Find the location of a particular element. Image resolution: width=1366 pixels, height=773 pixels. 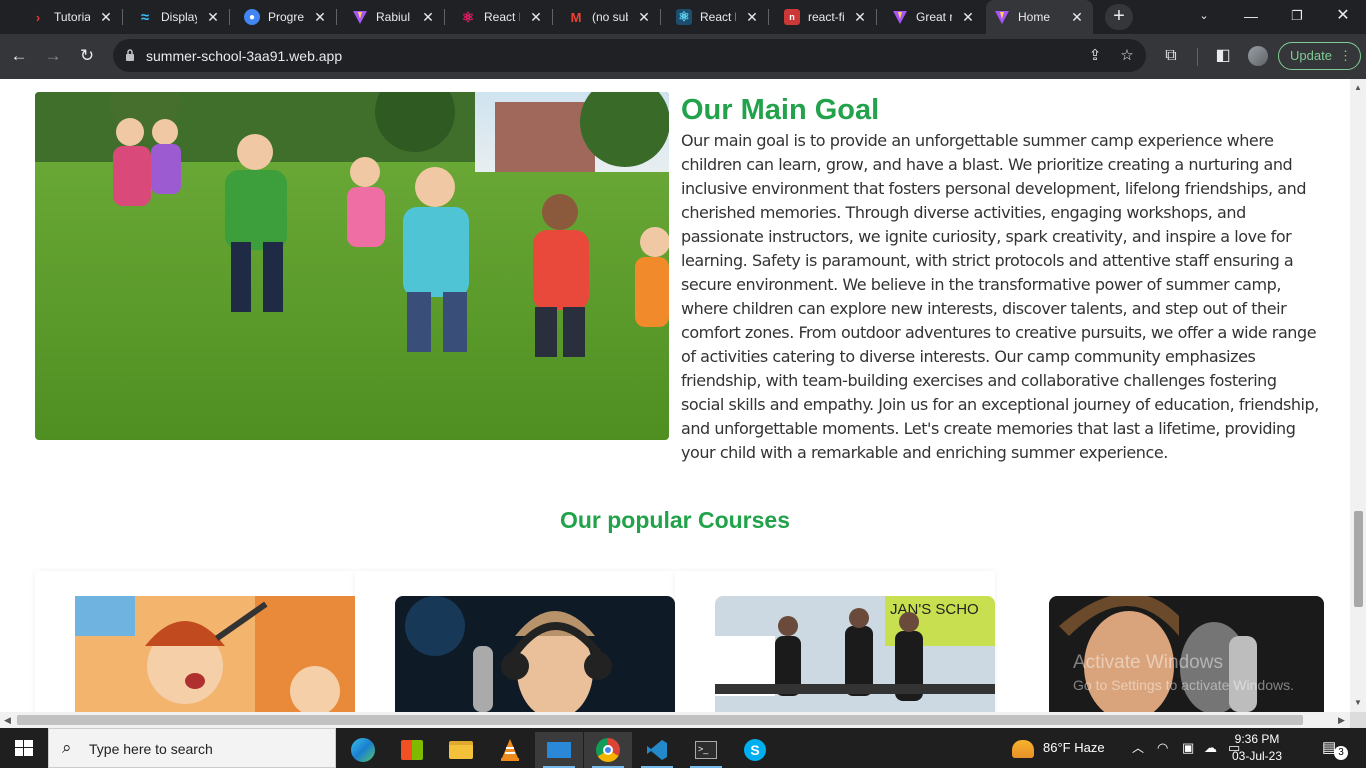

browser-tab-active: Home ✕ is located at coordinates (1039, 17).